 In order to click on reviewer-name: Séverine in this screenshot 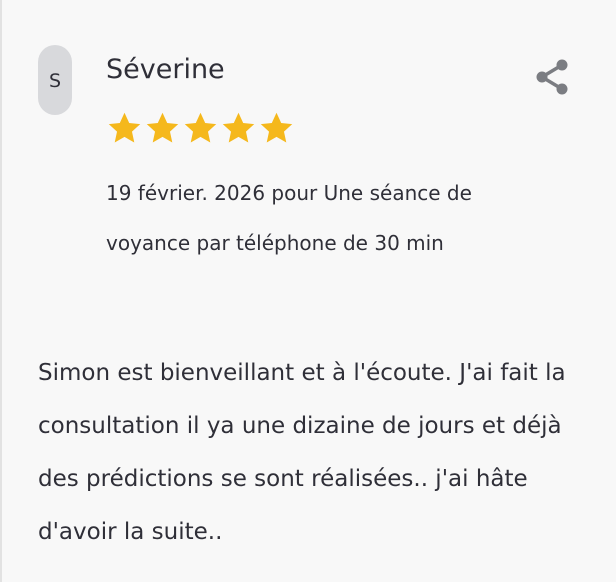, I will do `click(165, 69)`.